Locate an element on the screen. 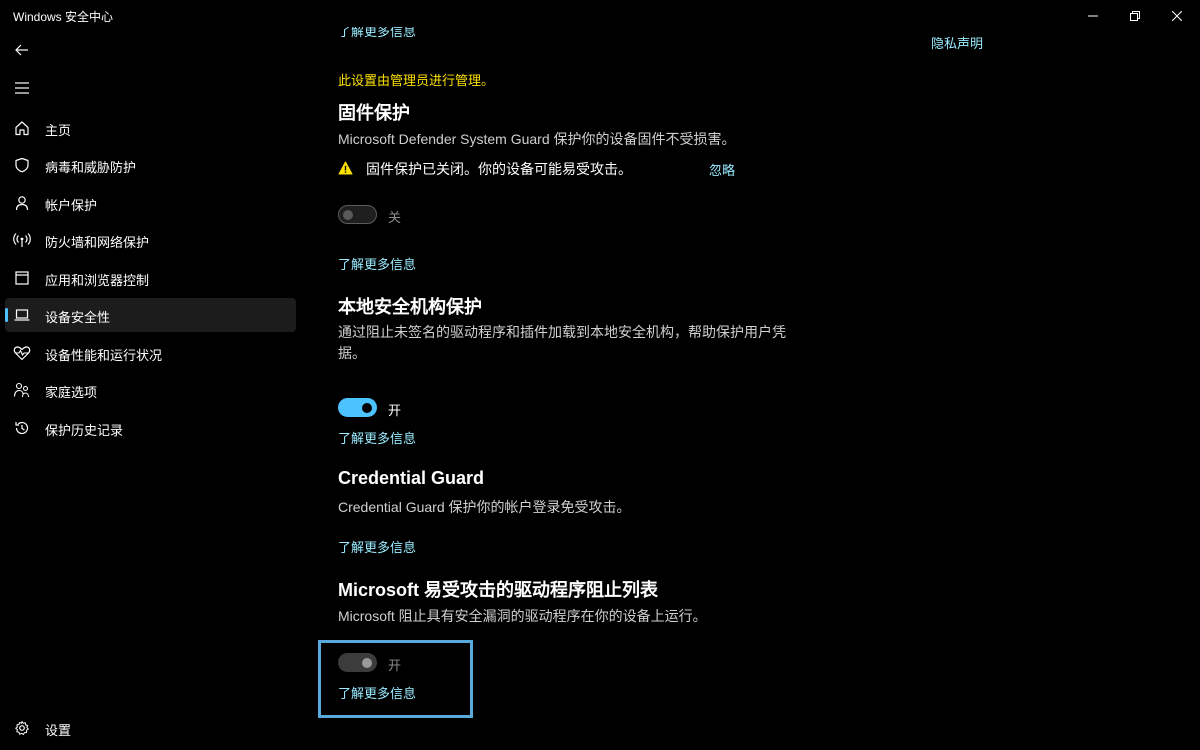 The width and height of the screenshot is (1200, 750). firmware-protection-title: 固件保护 is located at coordinates (374, 113).